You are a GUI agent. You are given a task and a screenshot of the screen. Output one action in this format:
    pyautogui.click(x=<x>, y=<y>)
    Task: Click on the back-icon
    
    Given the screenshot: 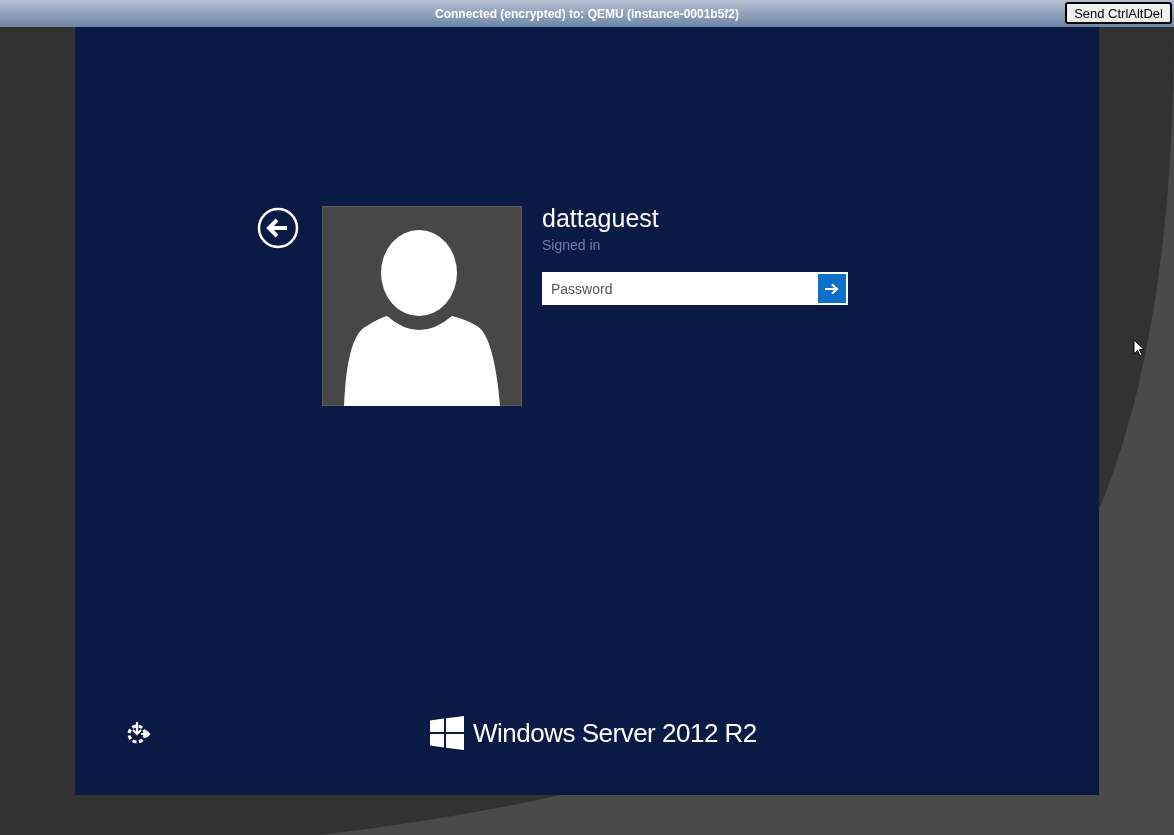 What is the action you would take?
    pyautogui.click(x=278, y=228)
    